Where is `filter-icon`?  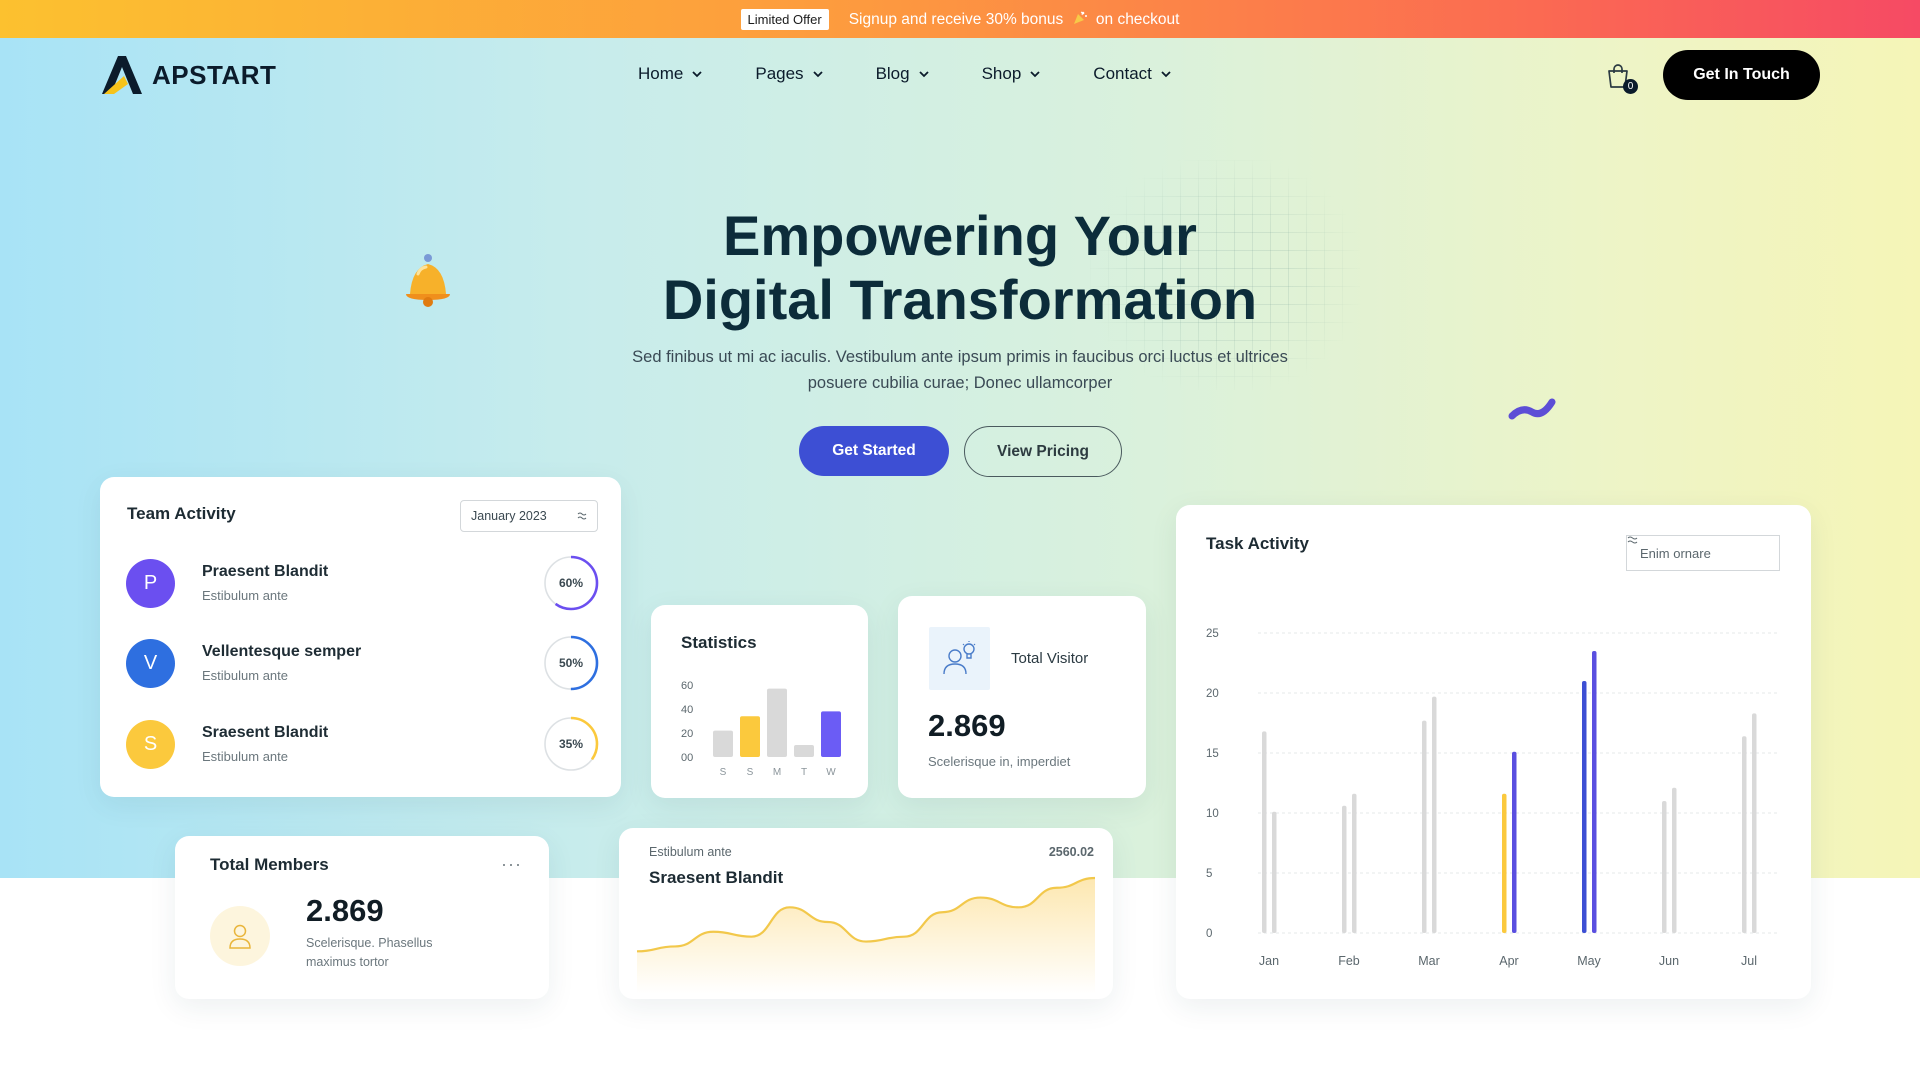
filter-icon is located at coordinates (582, 516).